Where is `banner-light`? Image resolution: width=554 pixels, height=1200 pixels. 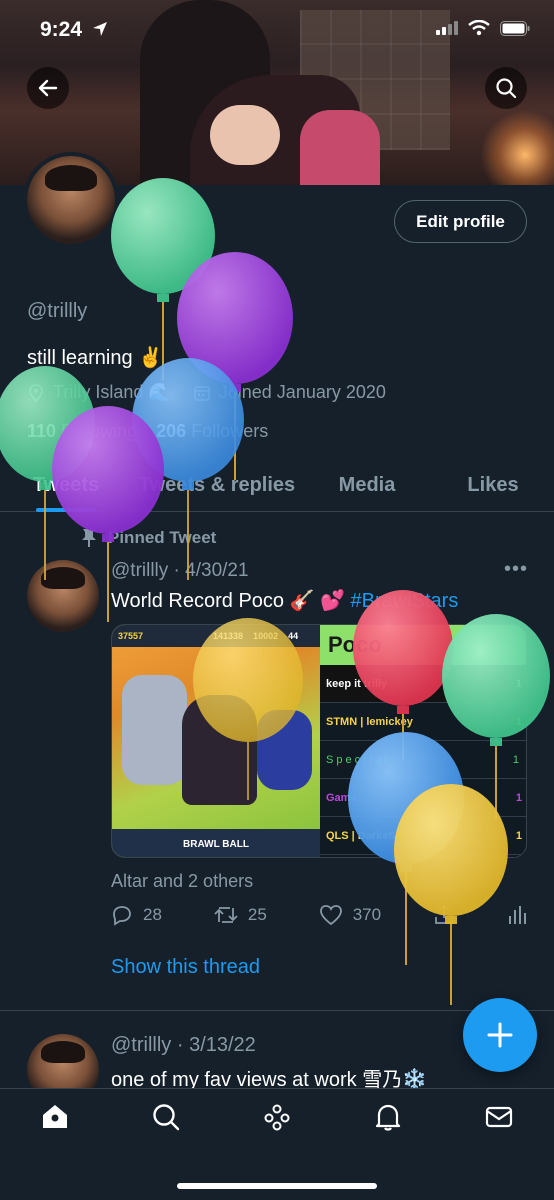
banner-light is located at coordinates (517, 147).